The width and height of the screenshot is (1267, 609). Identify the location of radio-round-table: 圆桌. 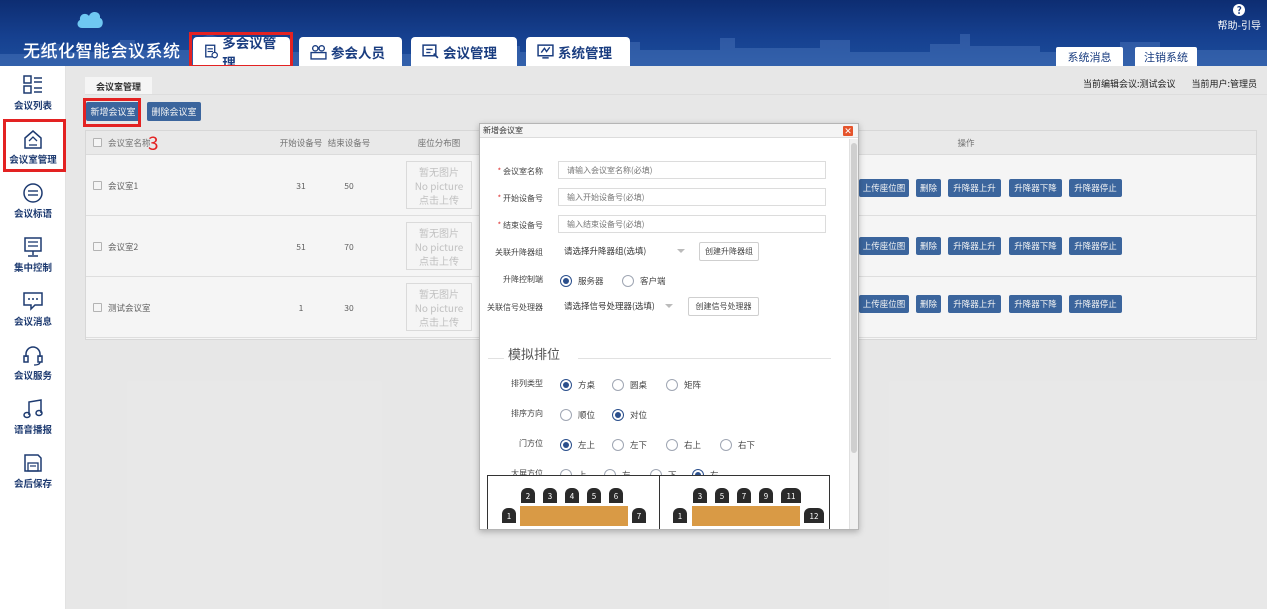
(629, 385).